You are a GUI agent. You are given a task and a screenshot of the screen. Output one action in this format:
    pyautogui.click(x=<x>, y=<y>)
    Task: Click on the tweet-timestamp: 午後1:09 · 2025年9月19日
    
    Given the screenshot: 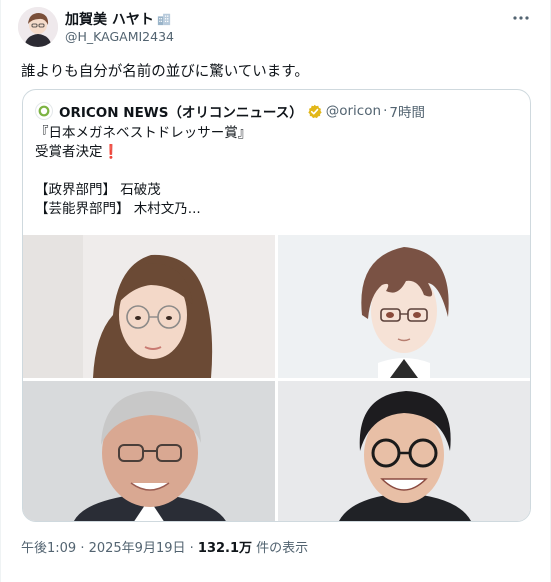 What is the action you would take?
    pyautogui.click(x=103, y=548)
    